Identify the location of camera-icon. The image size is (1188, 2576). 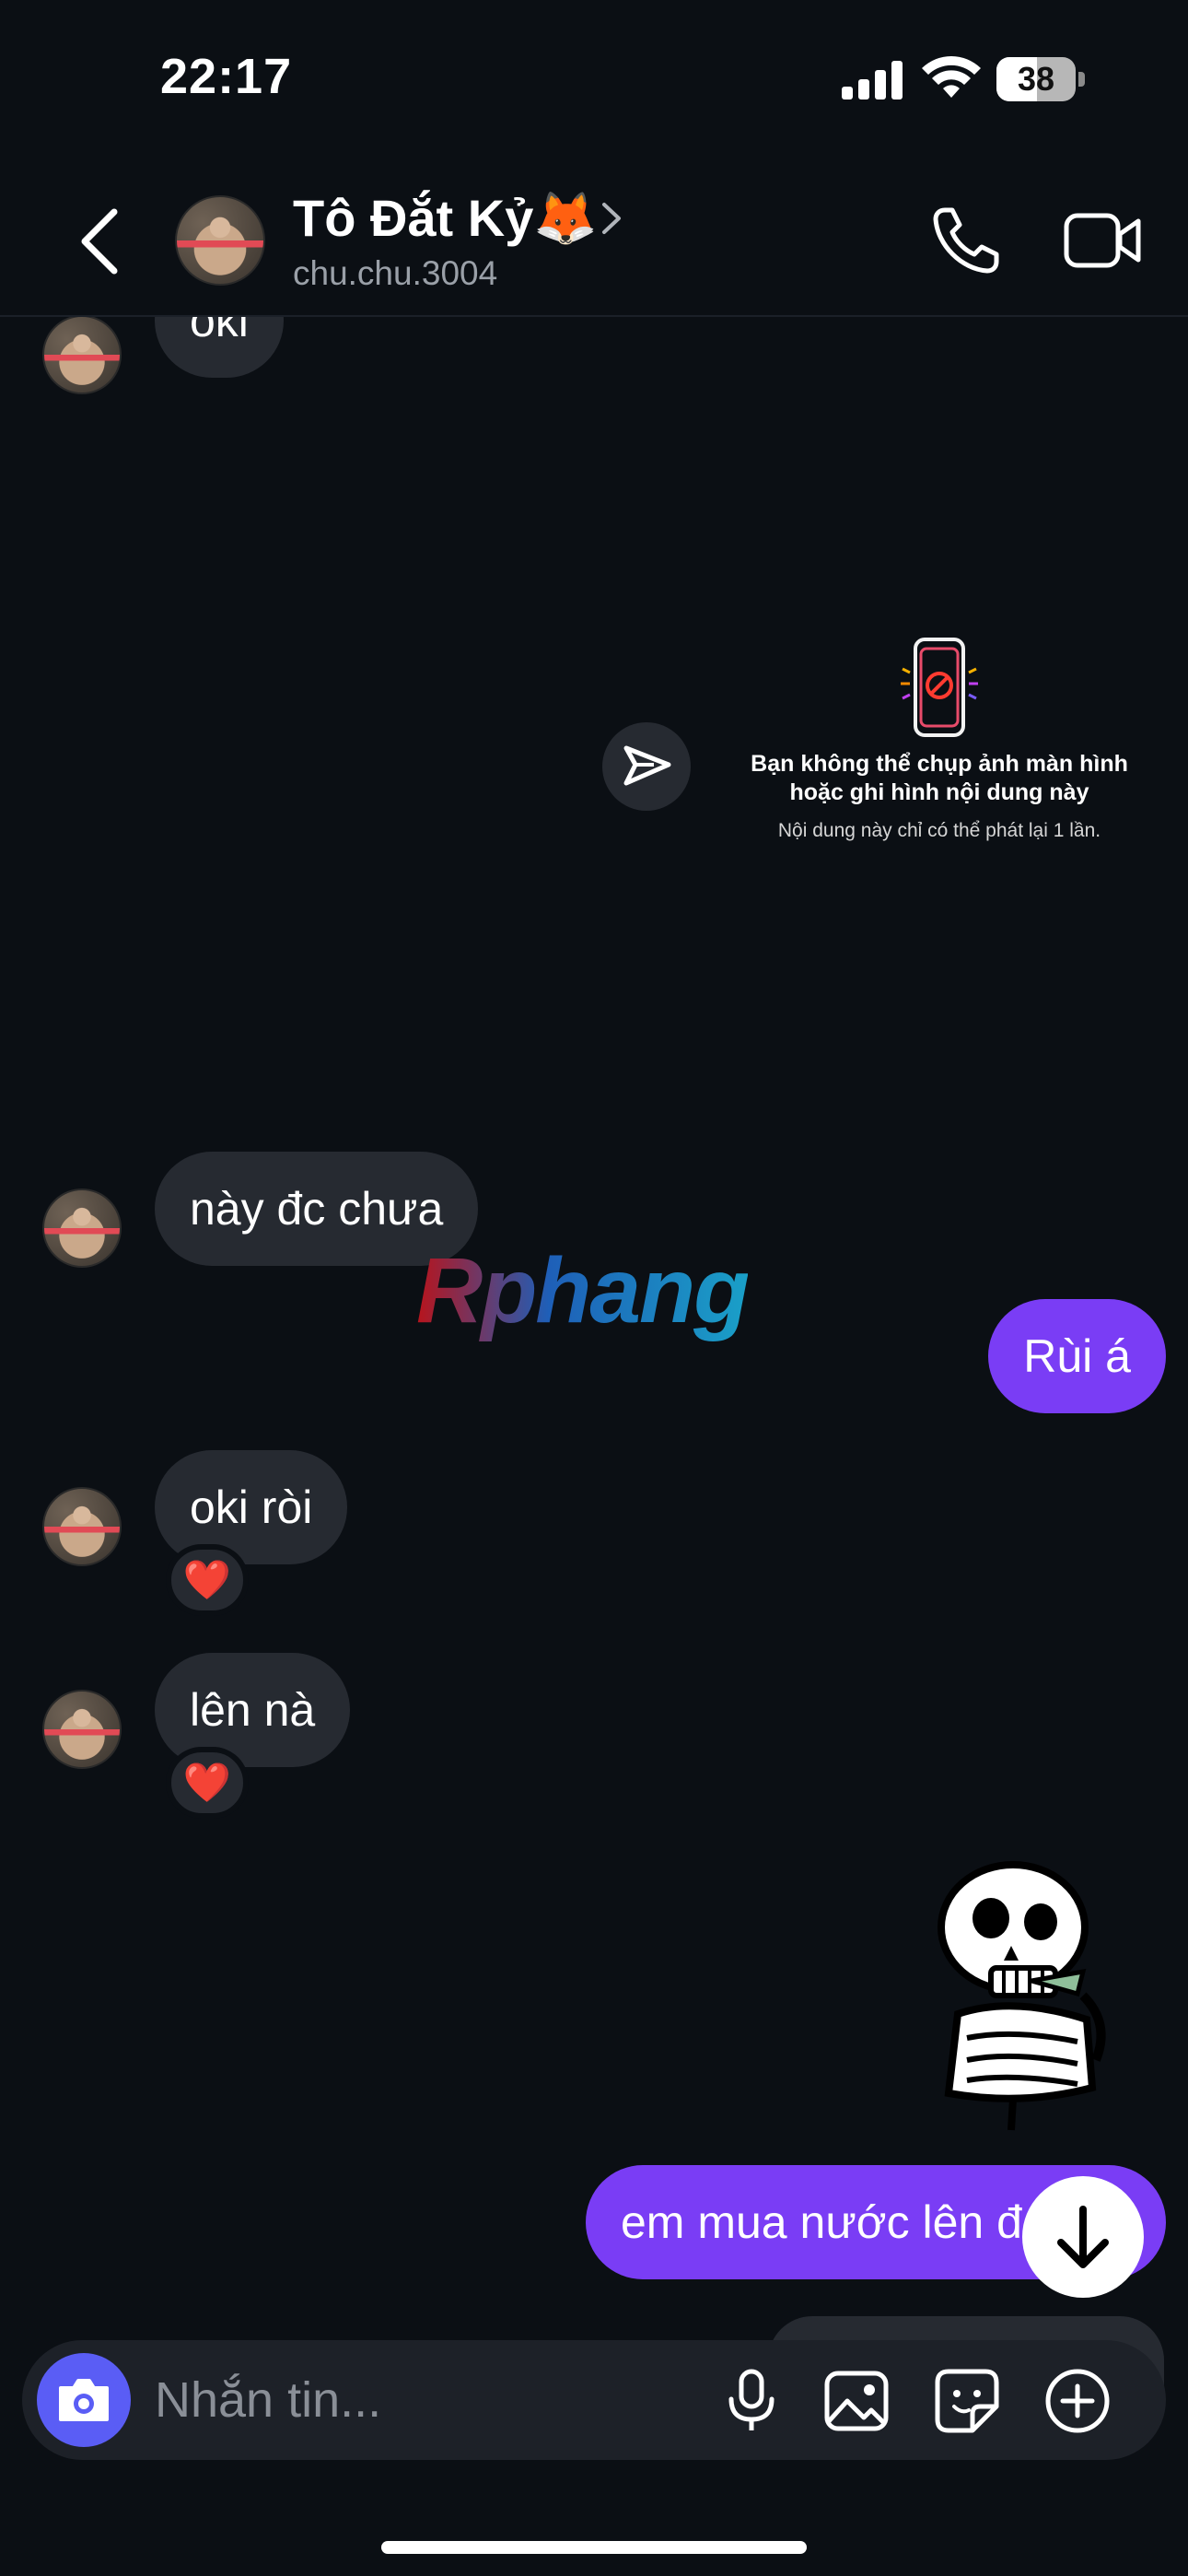
(84, 2400).